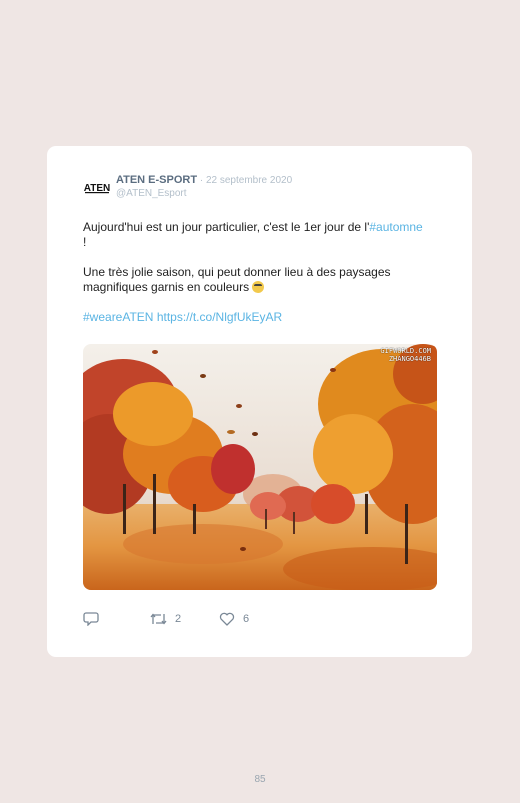  I want to click on like-button: 6, so click(234, 619).